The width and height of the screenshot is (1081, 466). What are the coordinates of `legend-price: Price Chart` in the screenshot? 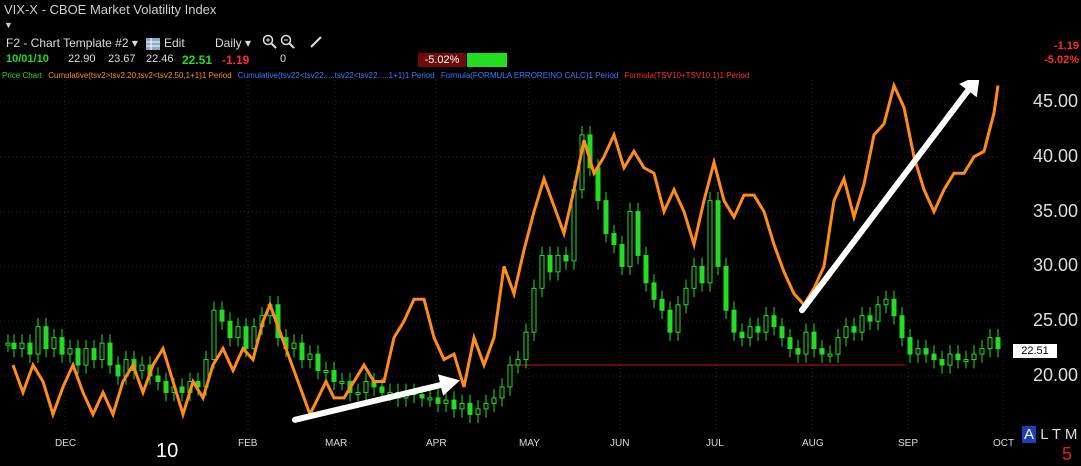 It's located at (22, 75).